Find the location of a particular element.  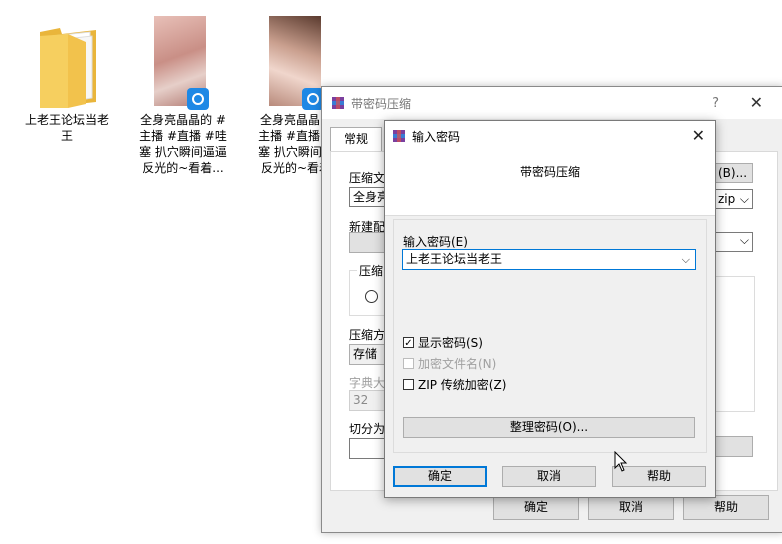

dialog-header: 带密码压缩 is located at coordinates (550, 183).